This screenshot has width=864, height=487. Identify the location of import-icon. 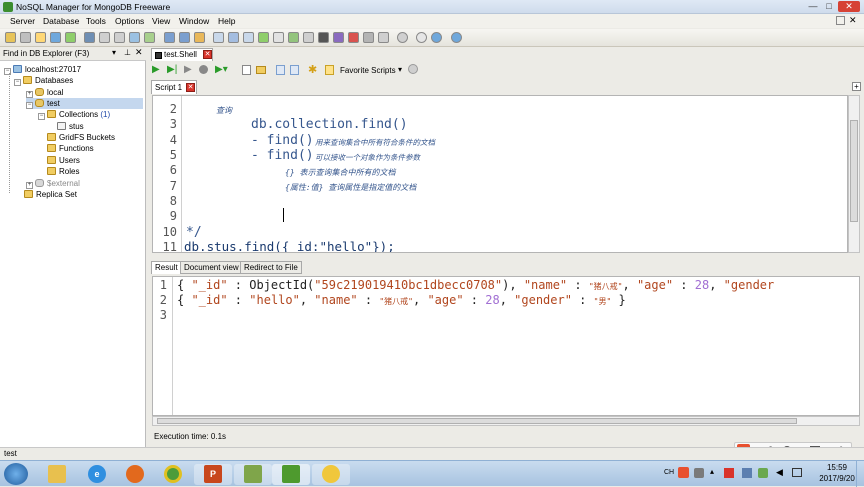
(104, 37).